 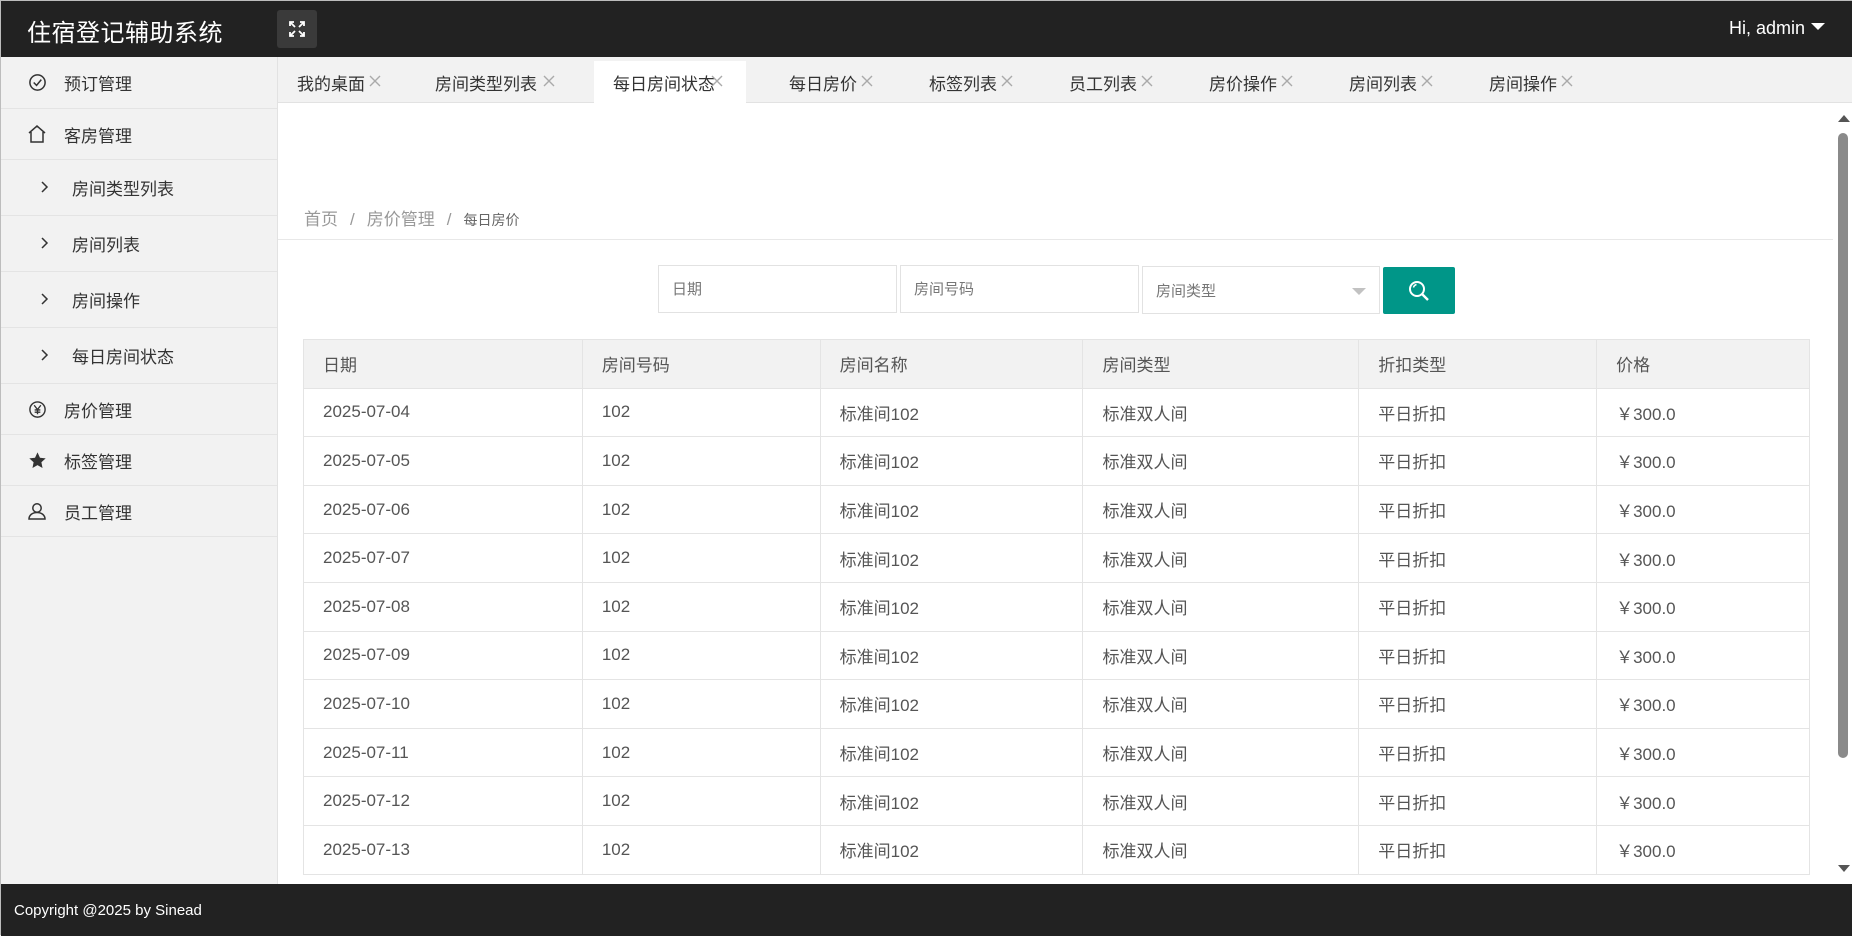 I want to click on expand-icon, so click(x=297, y=29).